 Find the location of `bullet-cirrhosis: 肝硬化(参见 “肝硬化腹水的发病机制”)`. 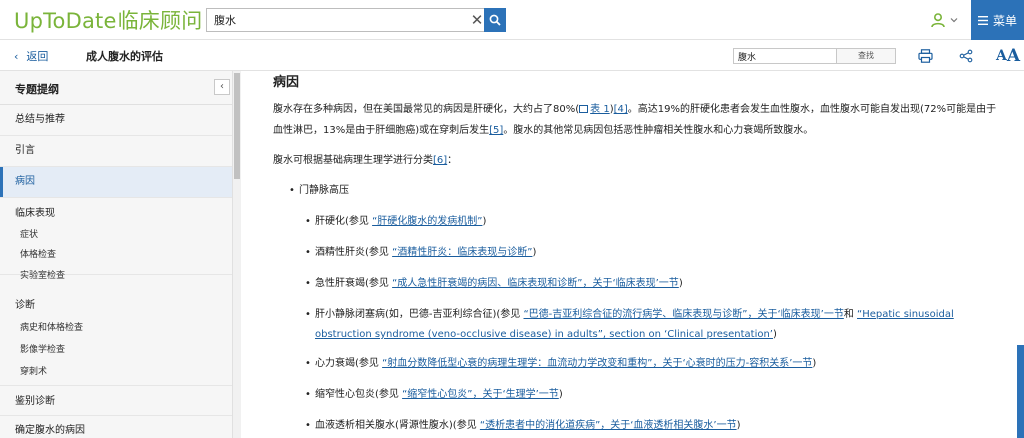

bullet-cirrhosis: 肝硬化(参见 “肝硬化腹水的发病机制”) is located at coordinates (396, 222).